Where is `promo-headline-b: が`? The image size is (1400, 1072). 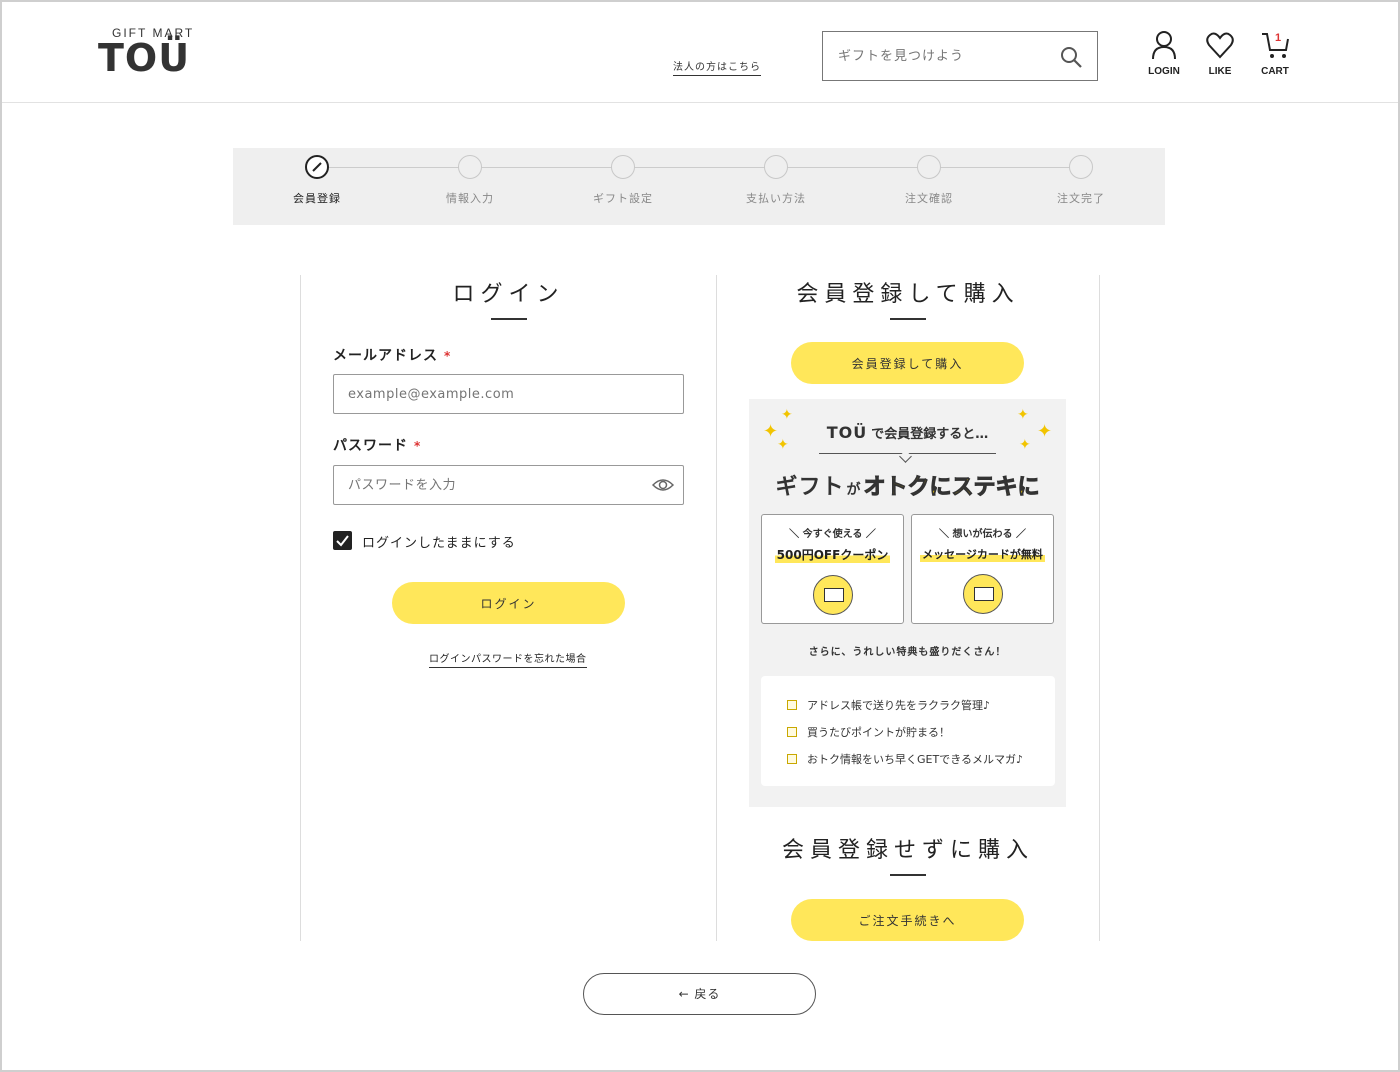
promo-headline-b: が is located at coordinates (854, 490).